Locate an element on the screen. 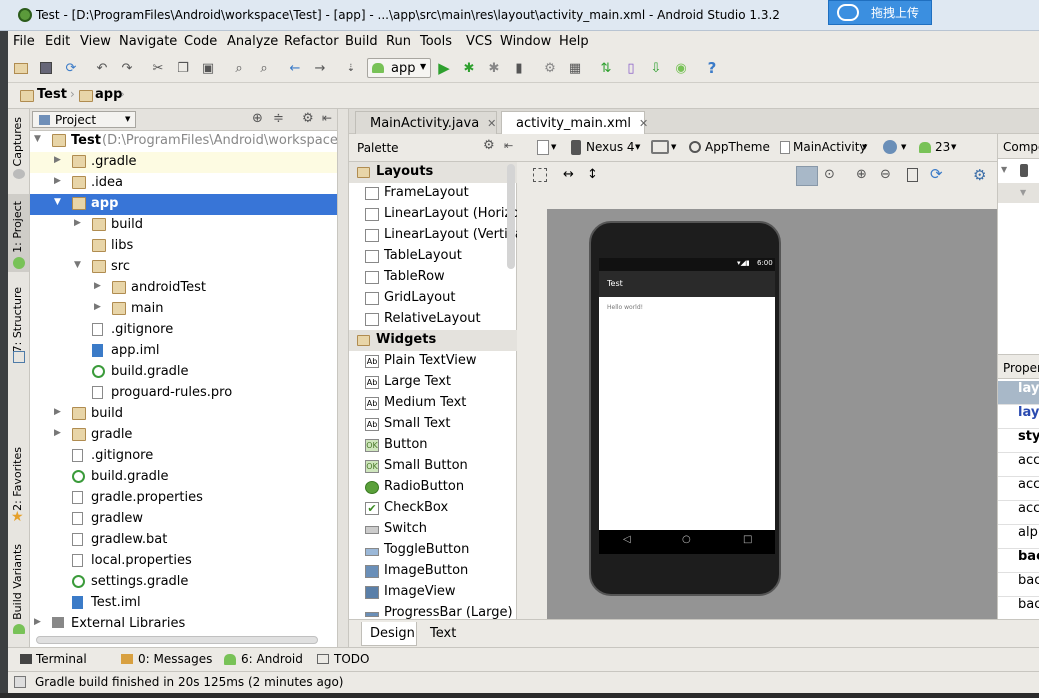 This screenshot has height=698, width=1039. pan-zoom-icon is located at coordinates (807, 176).